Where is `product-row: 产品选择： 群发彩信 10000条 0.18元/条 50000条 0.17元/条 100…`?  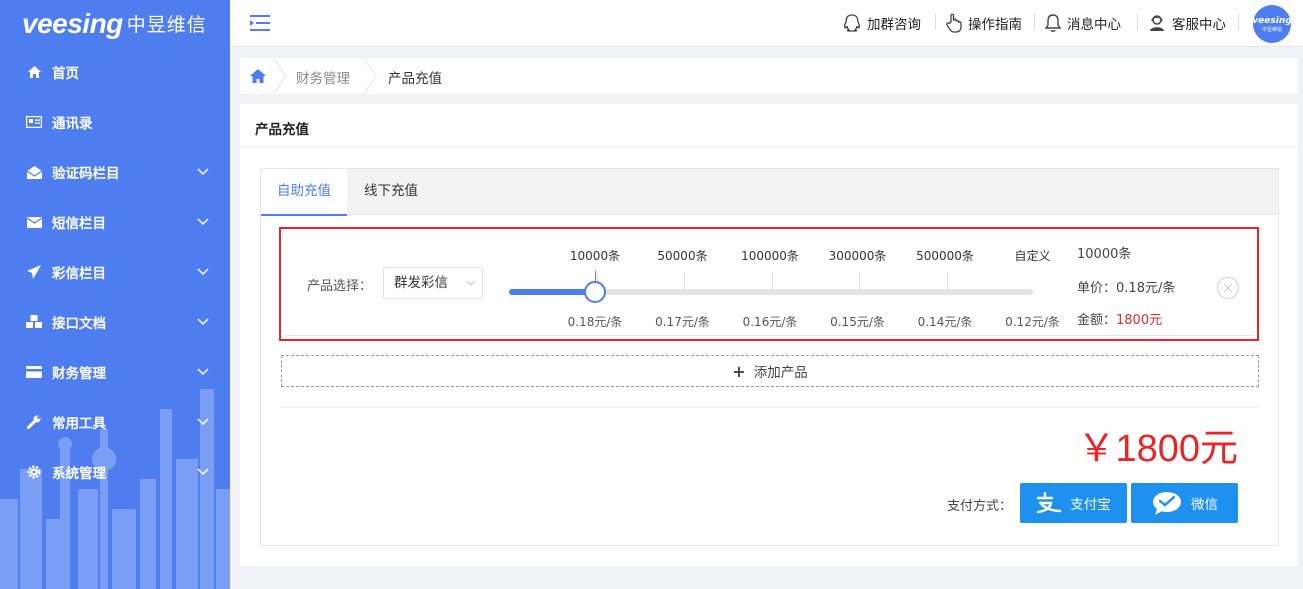
product-row: 产品选择： 群发彩信 10000条 0.18元/条 50000条 0.17元/条 100… is located at coordinates (769, 284).